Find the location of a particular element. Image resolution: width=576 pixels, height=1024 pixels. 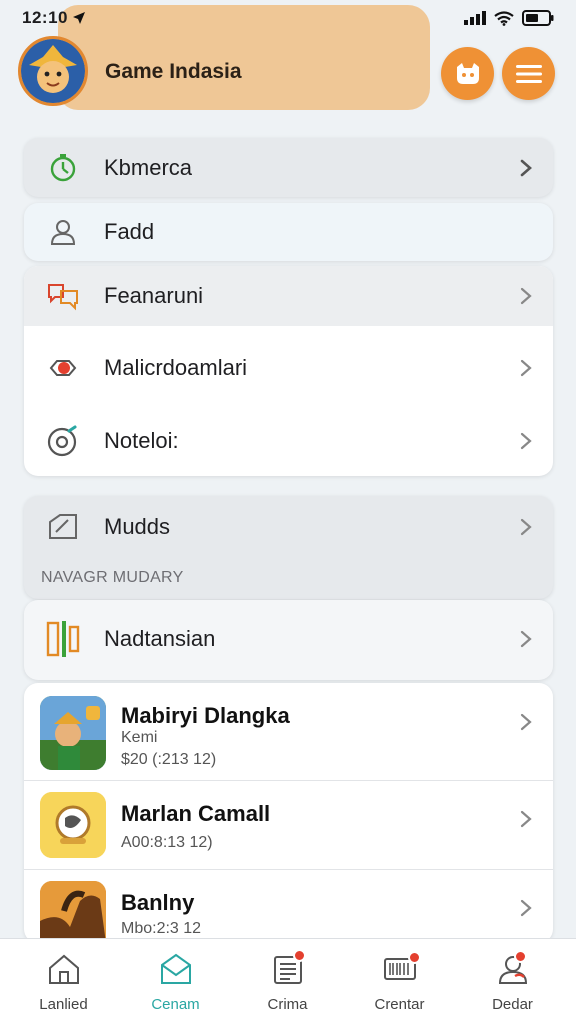

tab-label: Crima is located at coordinates (287, 1004).